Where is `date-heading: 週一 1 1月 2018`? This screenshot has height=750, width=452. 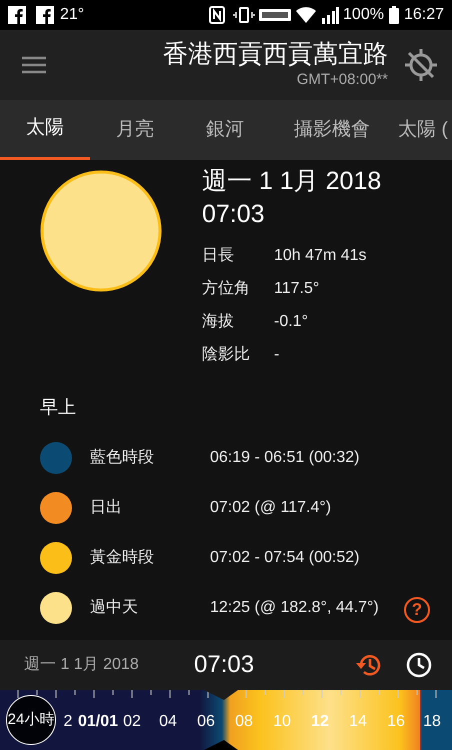 date-heading: 週一 1 1月 2018 is located at coordinates (292, 181).